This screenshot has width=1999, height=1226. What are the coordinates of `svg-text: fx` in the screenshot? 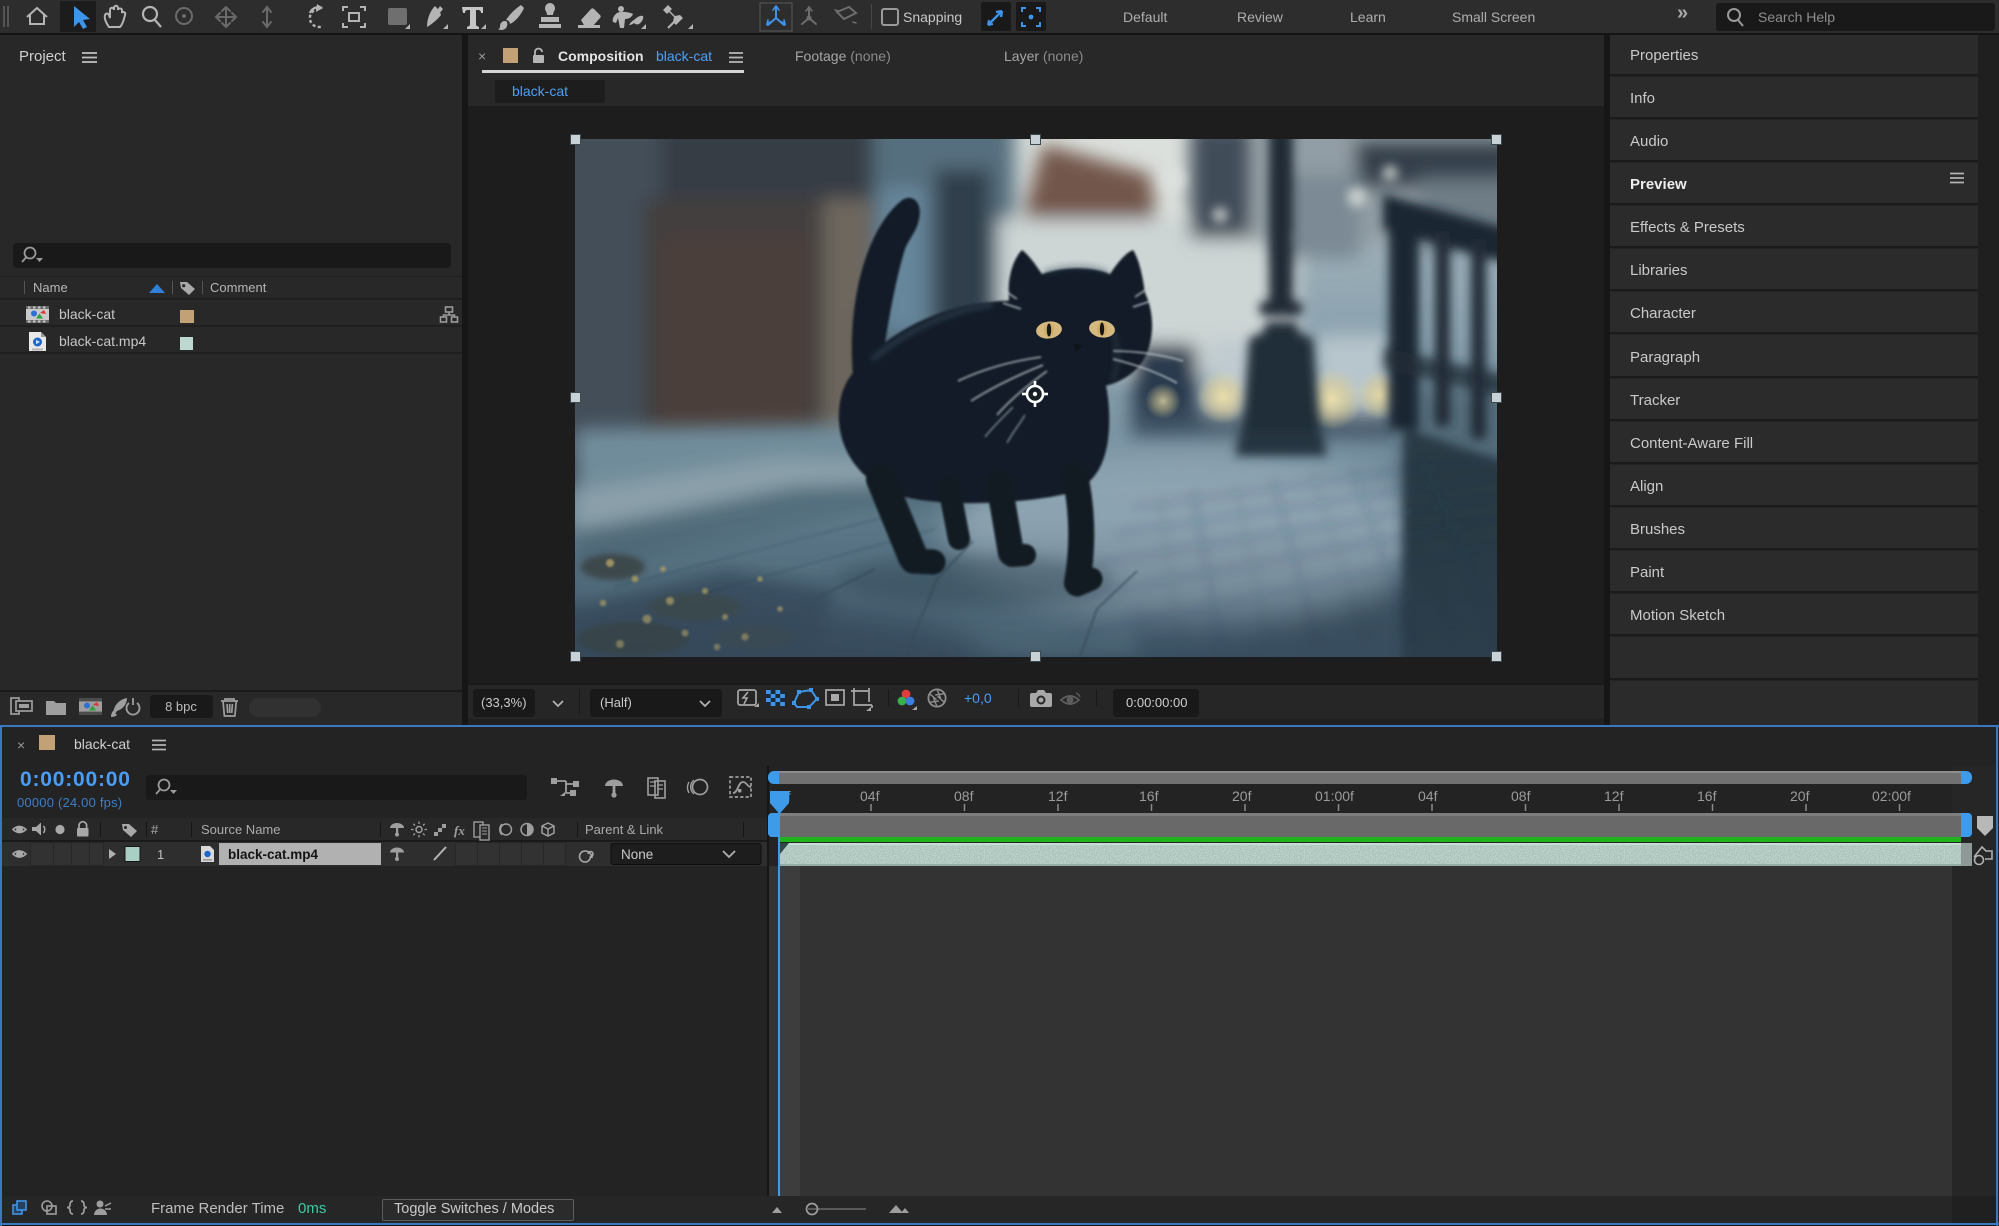 It's located at (459, 830).